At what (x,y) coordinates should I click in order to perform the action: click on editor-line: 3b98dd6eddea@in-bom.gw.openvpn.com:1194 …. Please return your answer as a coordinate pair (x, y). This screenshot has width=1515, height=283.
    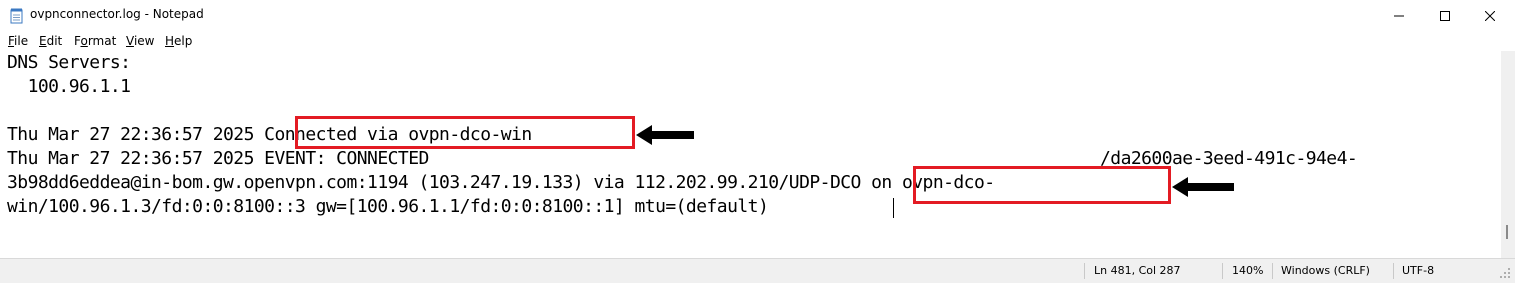
    Looking at the image, I should click on (501, 182).